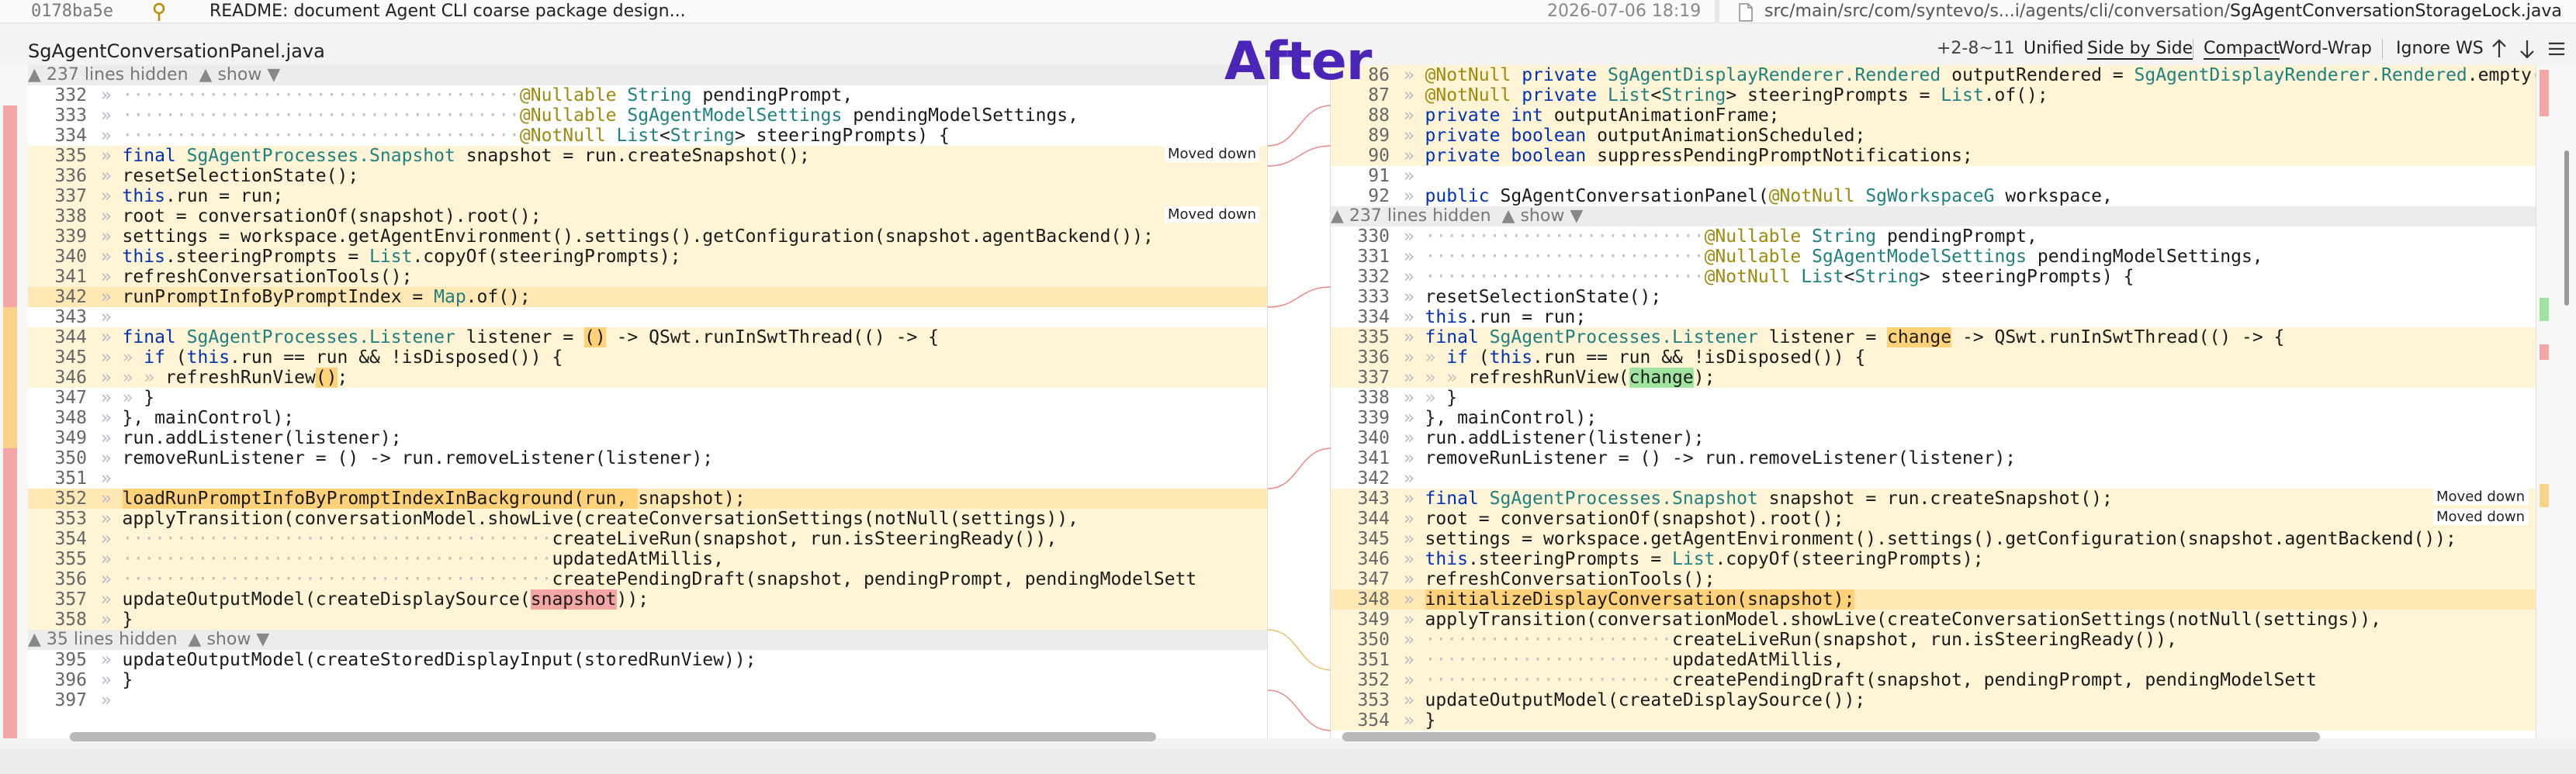 This screenshot has width=2576, height=774. Describe the element at coordinates (1933, 297) in the screenshot. I see `code-line: 333 » resetSelectionState();` at that location.